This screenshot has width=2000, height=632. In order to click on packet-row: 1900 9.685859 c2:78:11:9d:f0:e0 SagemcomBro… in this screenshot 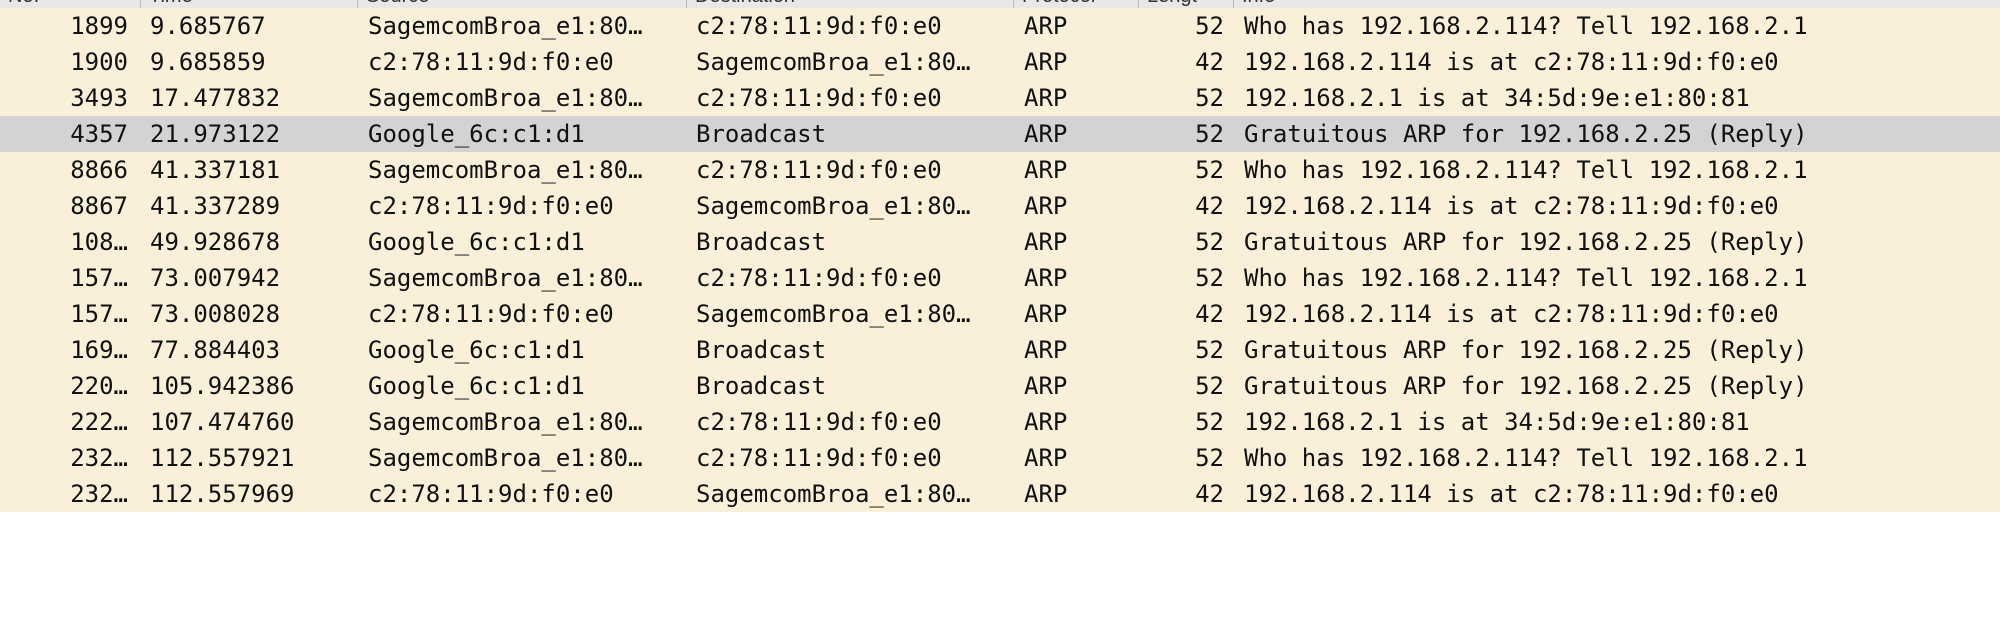, I will do `click(1000, 62)`.